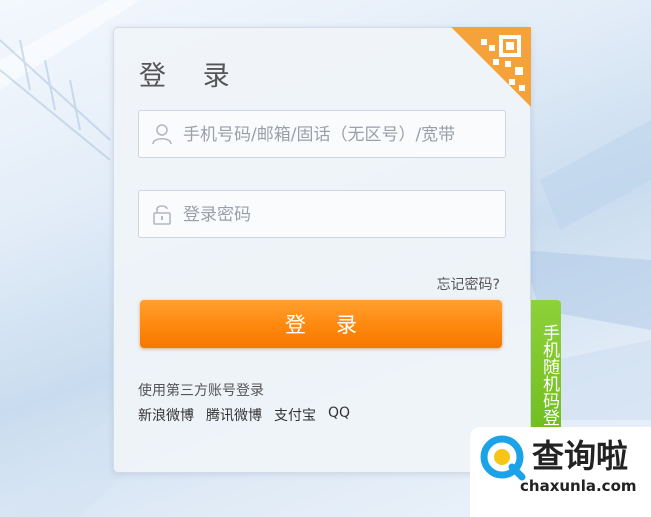 The width and height of the screenshot is (651, 517). Describe the element at coordinates (295, 415) in the screenshot. I see `third-party-link-alipay: 支付宝` at that location.